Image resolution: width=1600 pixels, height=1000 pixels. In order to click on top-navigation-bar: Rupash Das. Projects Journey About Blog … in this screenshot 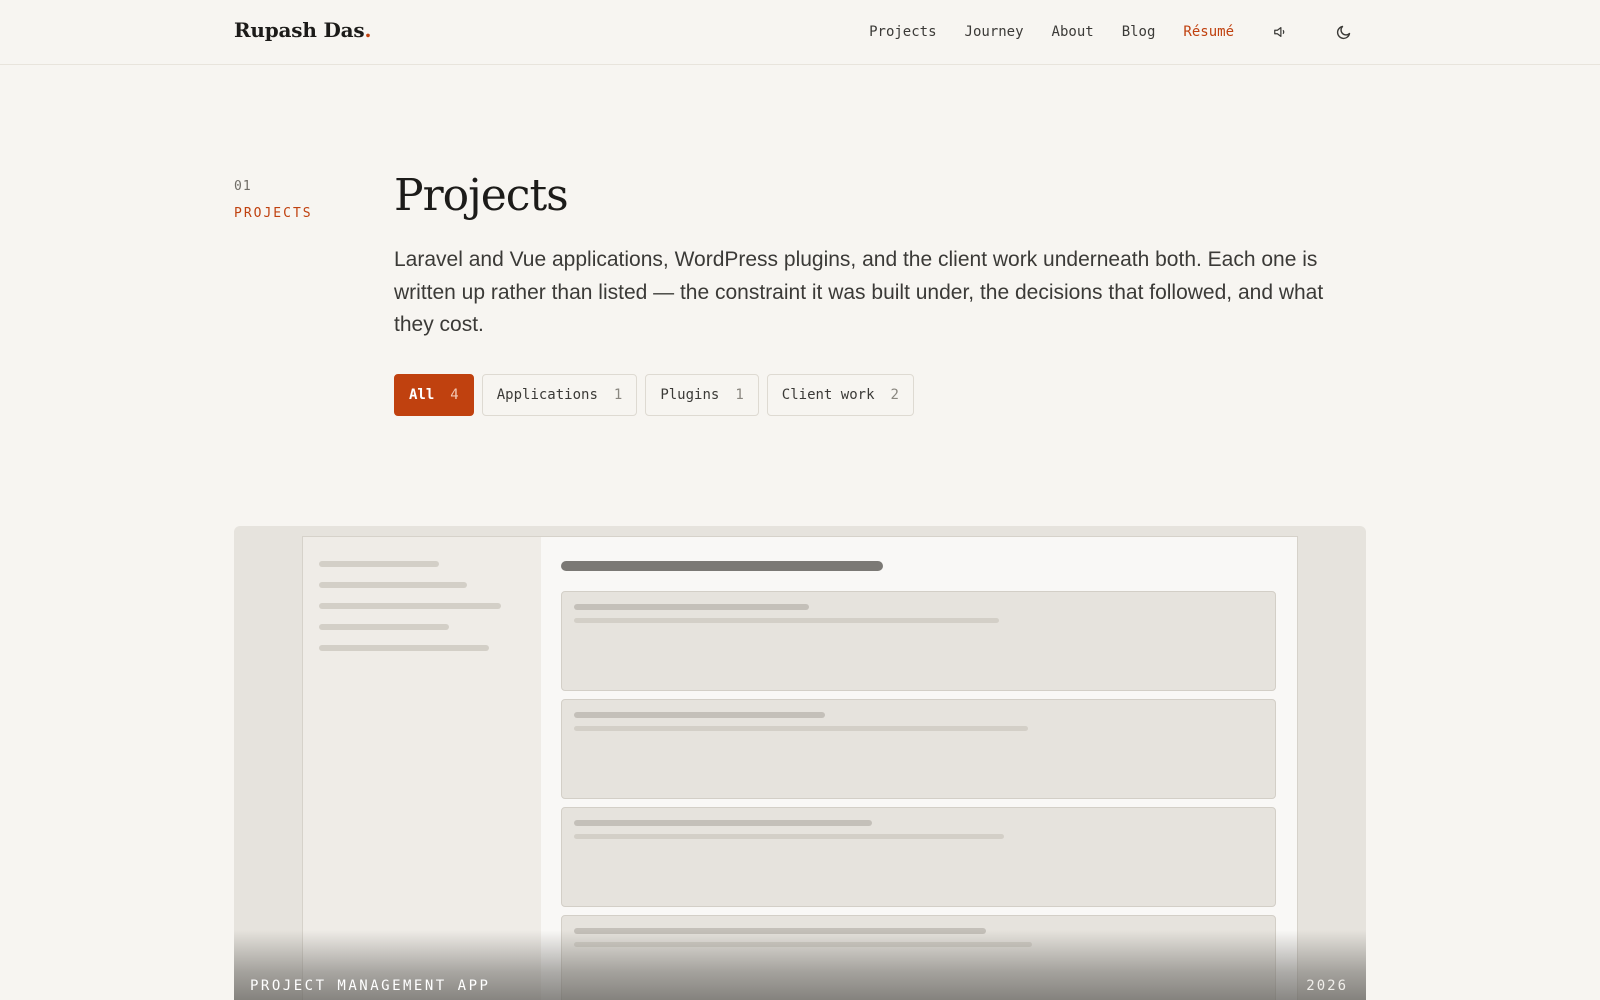, I will do `click(800, 32)`.